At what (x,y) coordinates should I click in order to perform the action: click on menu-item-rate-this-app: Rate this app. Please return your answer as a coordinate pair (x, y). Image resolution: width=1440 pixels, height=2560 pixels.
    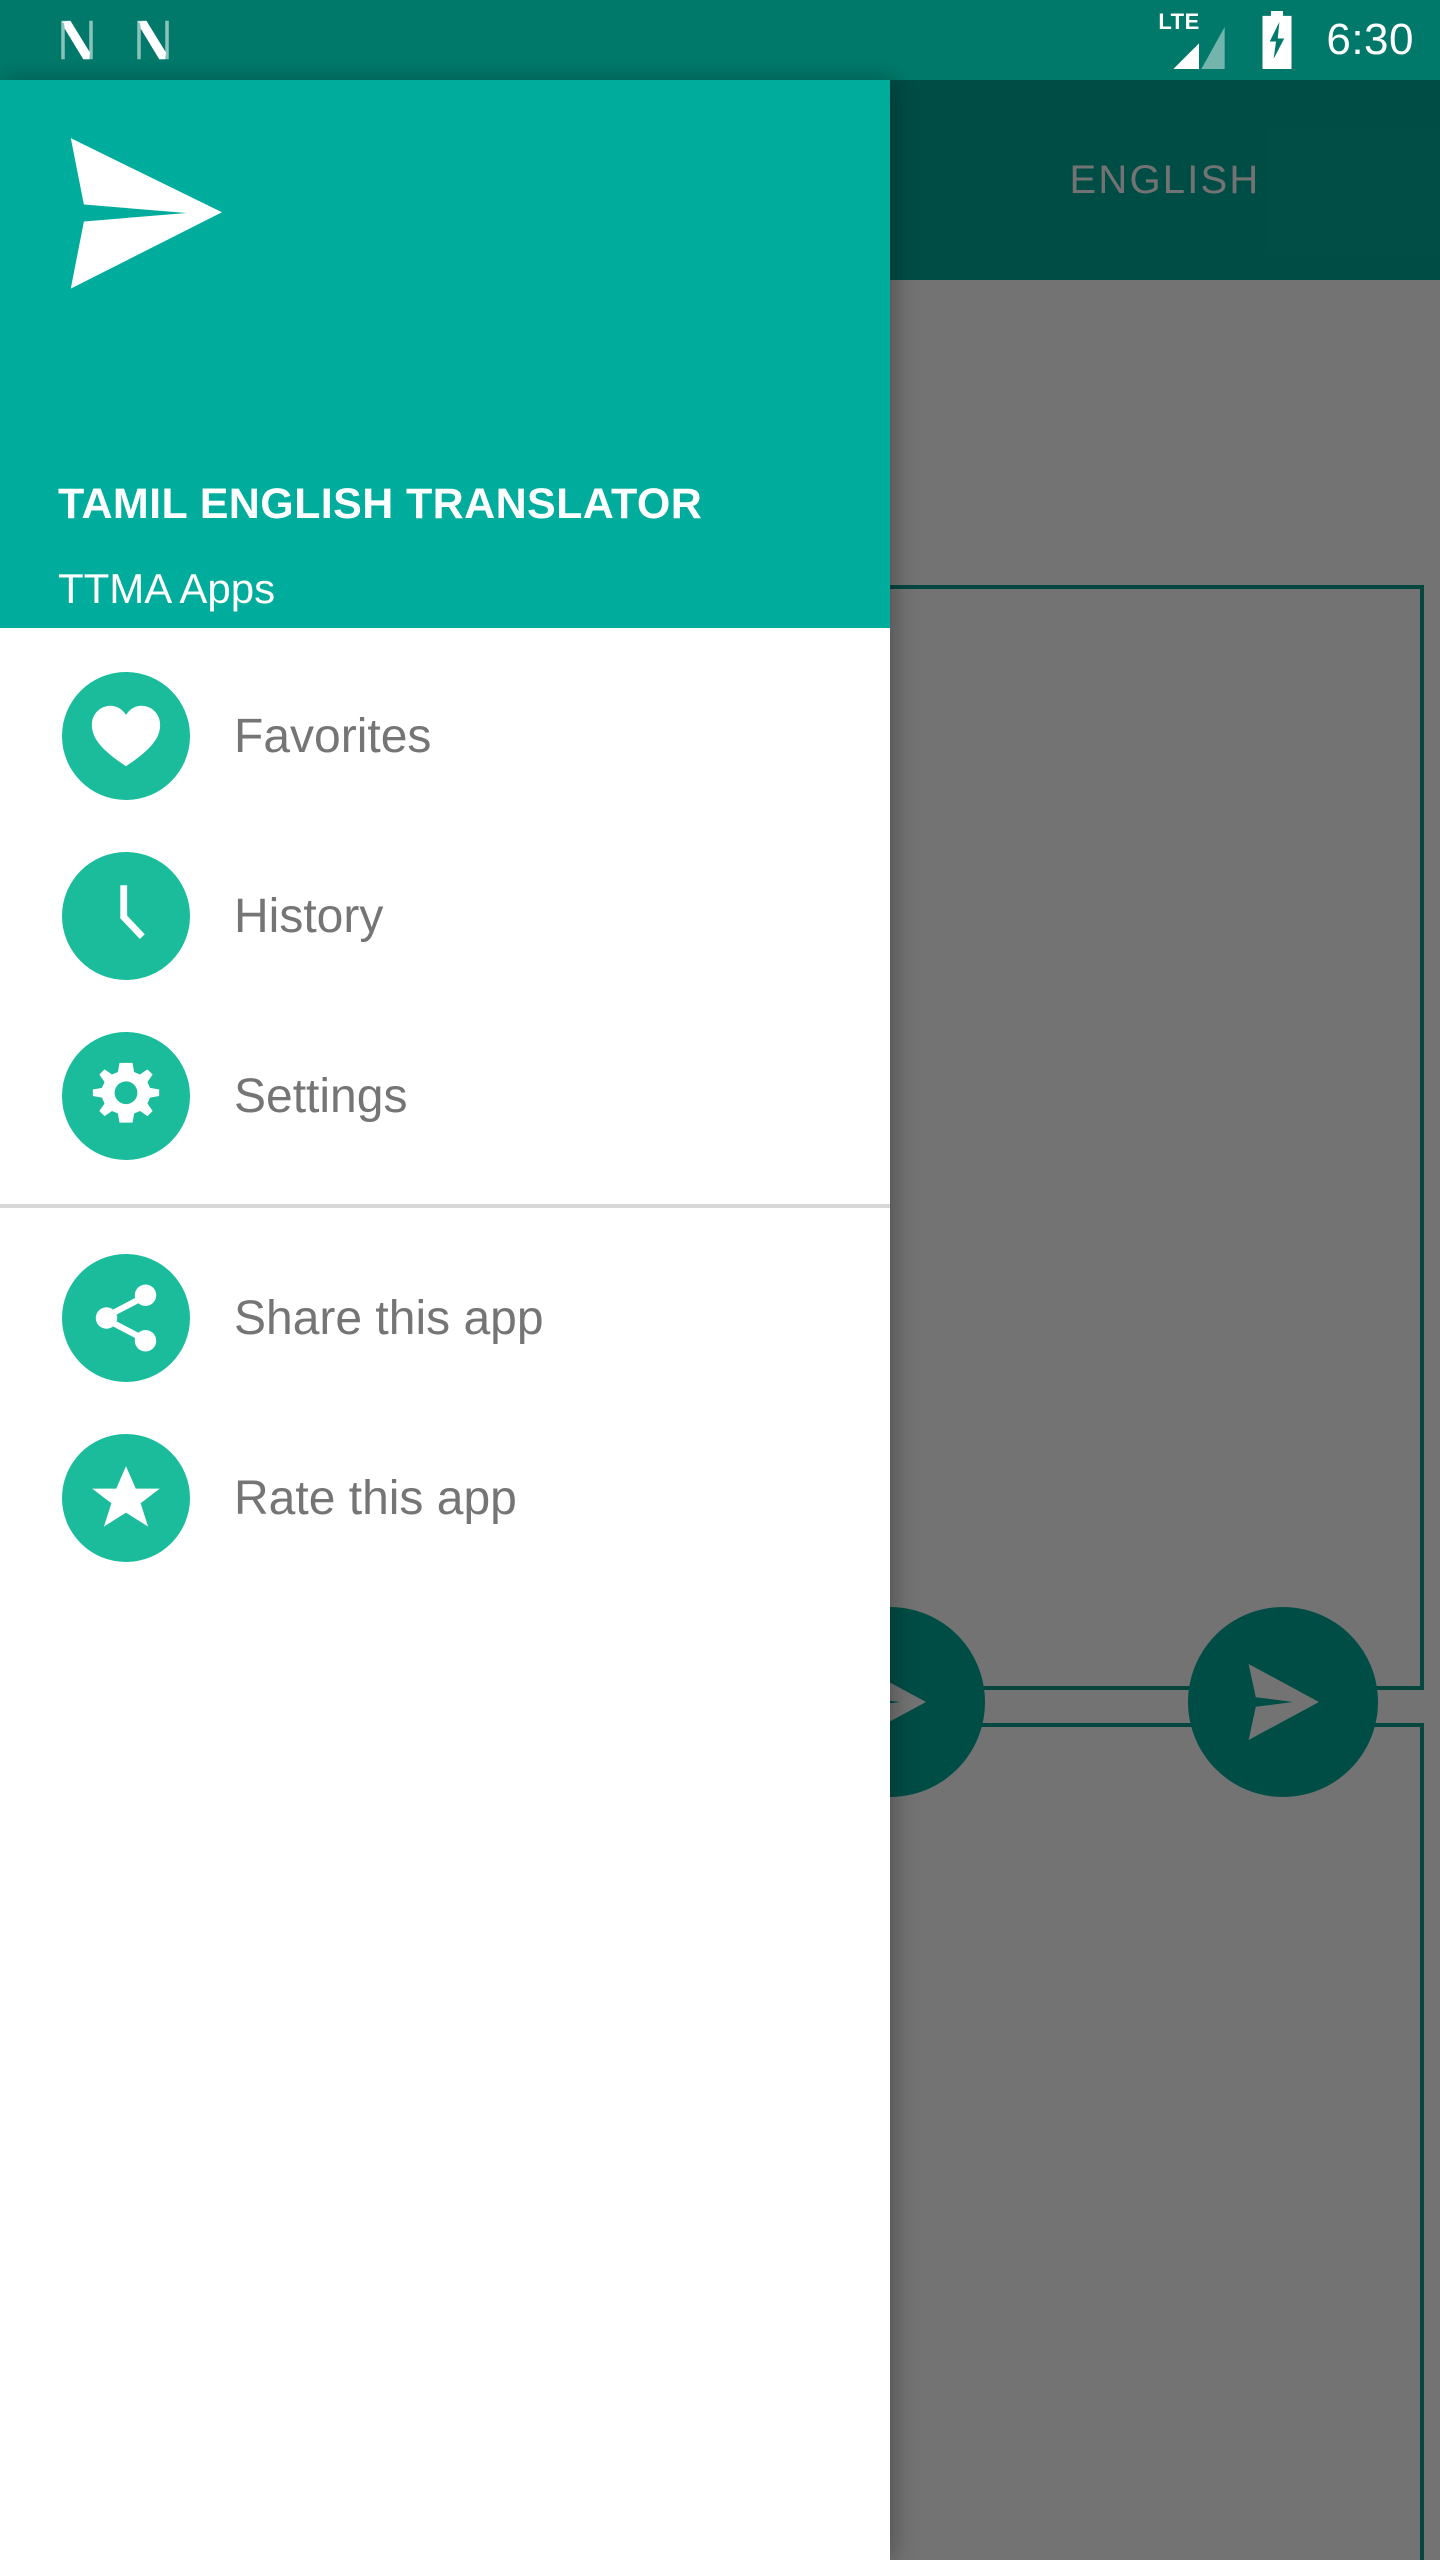
    Looking at the image, I should click on (445, 1498).